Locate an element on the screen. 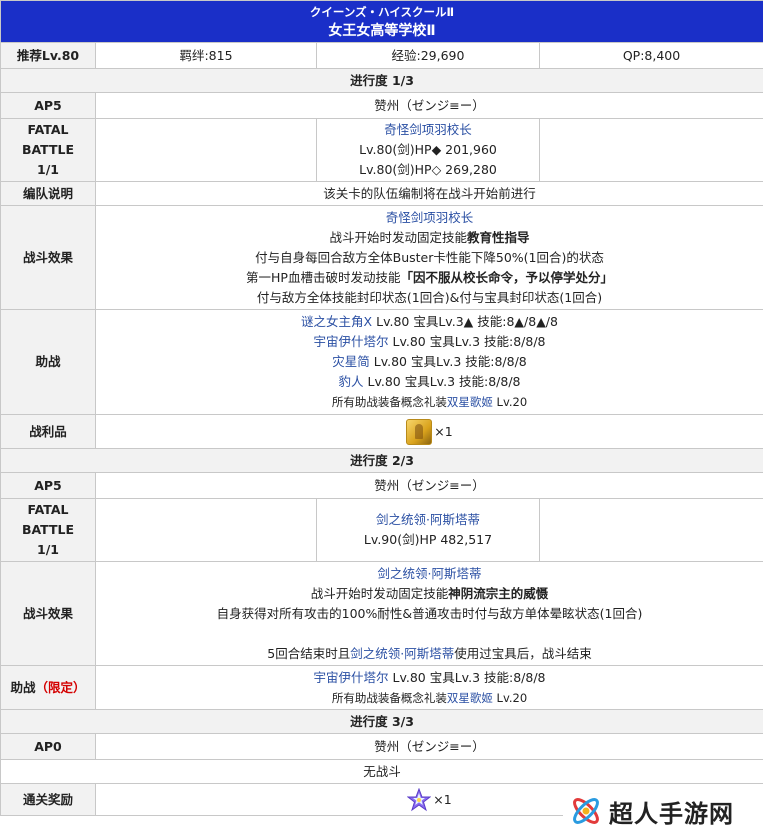 The width and height of the screenshot is (763, 834). support-servant-link: 谜之女主角X is located at coordinates (336, 321).